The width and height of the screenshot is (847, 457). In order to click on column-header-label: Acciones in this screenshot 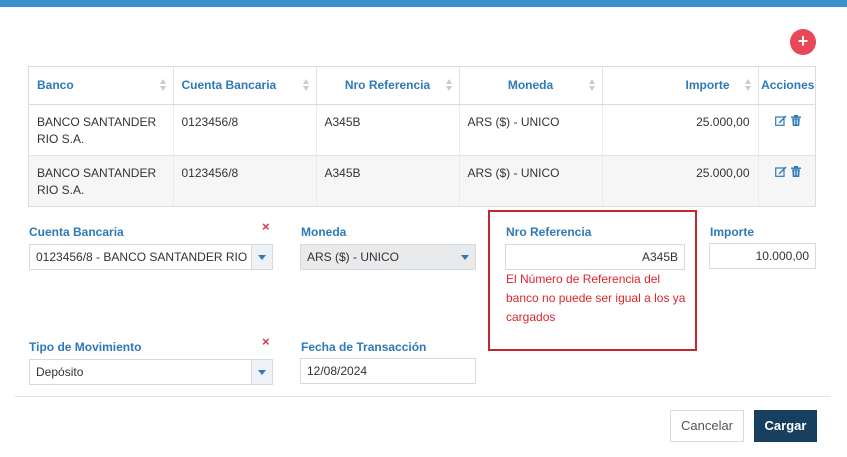, I will do `click(788, 85)`.